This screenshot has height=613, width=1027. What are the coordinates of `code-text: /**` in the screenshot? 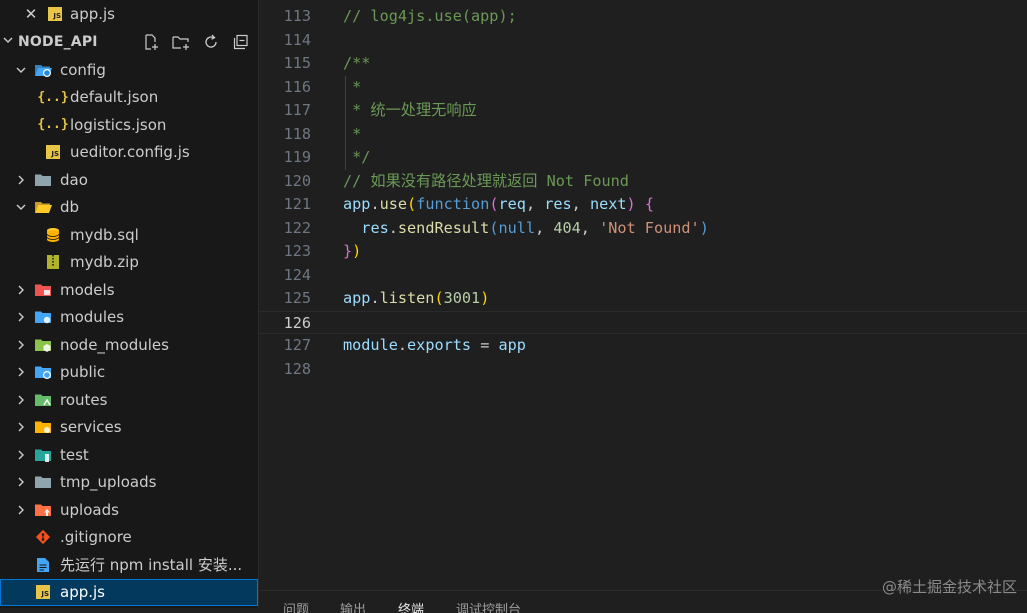 It's located at (356, 64).